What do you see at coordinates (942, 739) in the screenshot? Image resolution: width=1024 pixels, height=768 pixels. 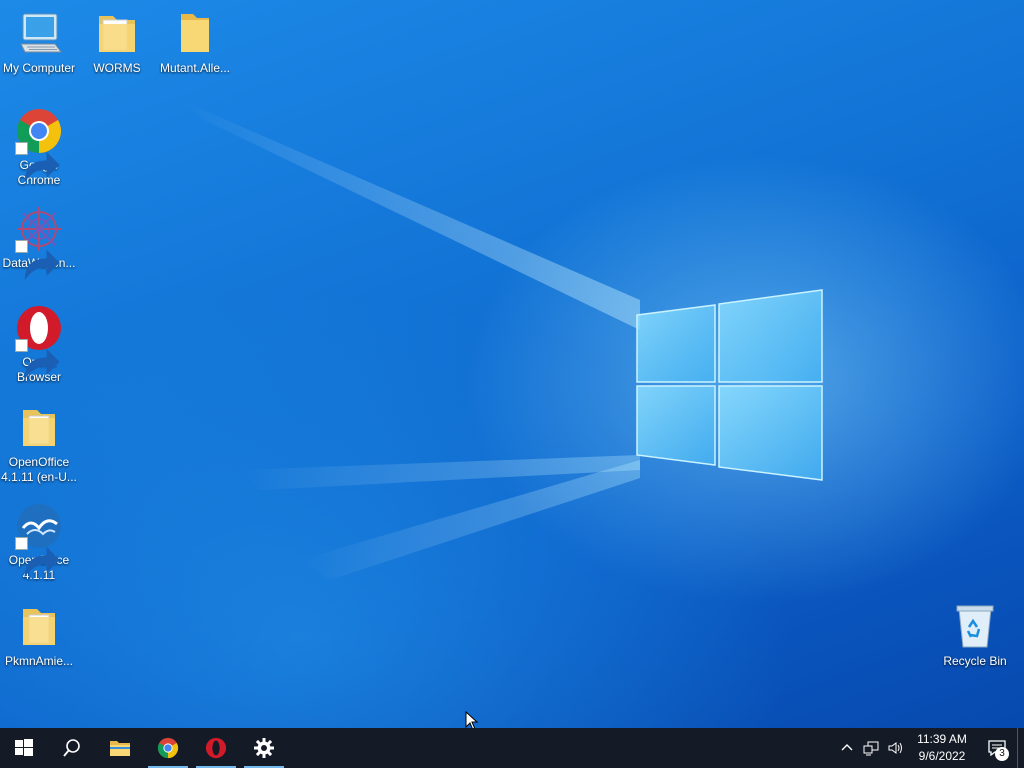 I see `clock-time: 11:39 AM` at bounding box center [942, 739].